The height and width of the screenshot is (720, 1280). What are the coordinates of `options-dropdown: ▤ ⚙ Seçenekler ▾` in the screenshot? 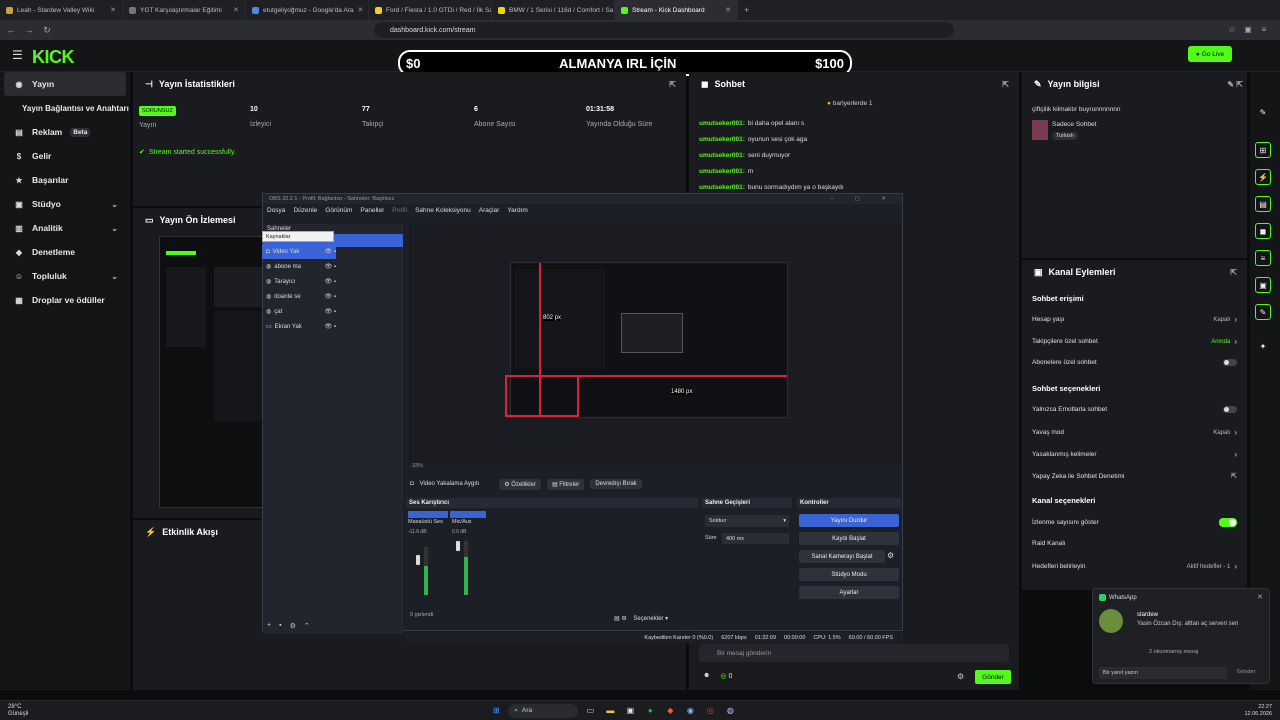 It's located at (641, 618).